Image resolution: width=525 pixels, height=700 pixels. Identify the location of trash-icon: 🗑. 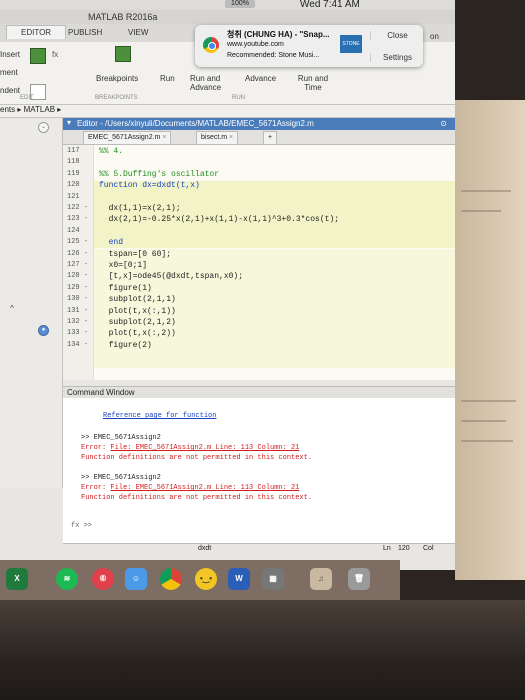
(359, 579).